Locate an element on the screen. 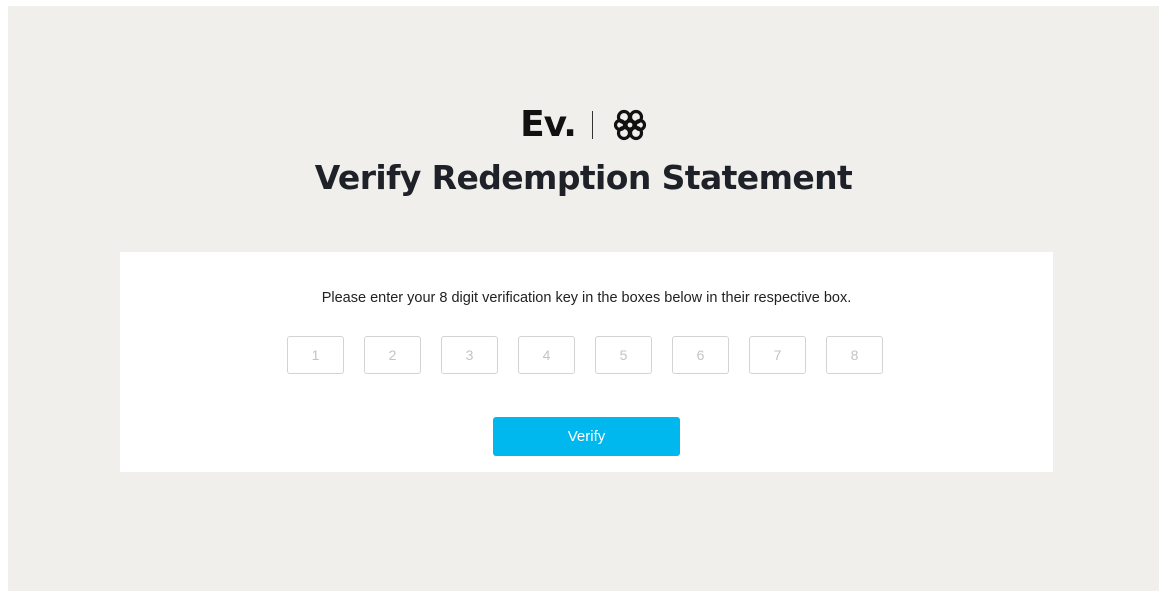  brand-header: Ev. is located at coordinates (583, 125).